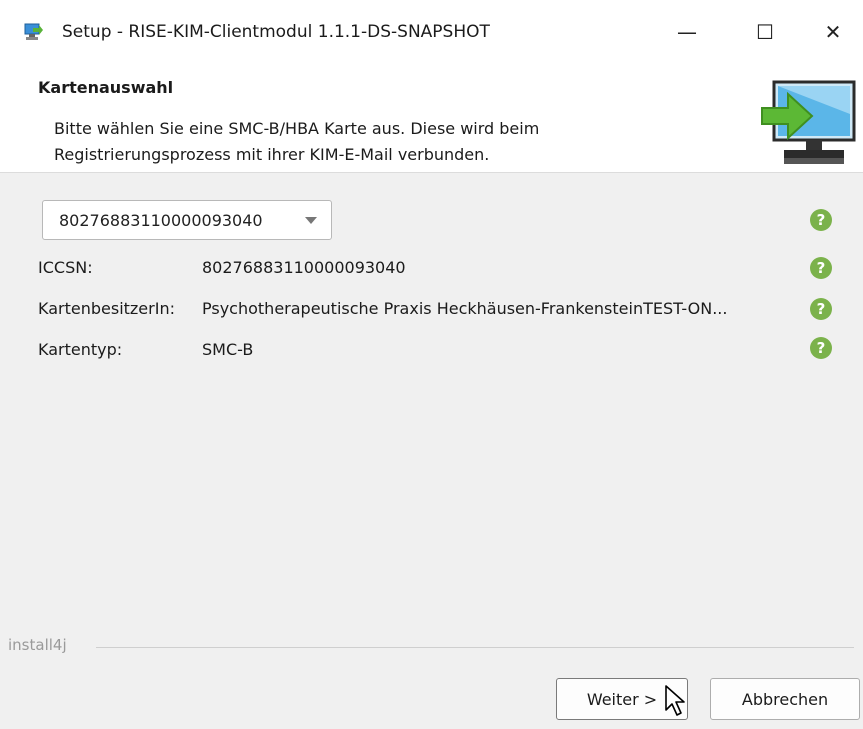 This screenshot has height=729, width=863. Describe the element at coordinates (475, 647) in the screenshot. I see `footer-divider` at that location.